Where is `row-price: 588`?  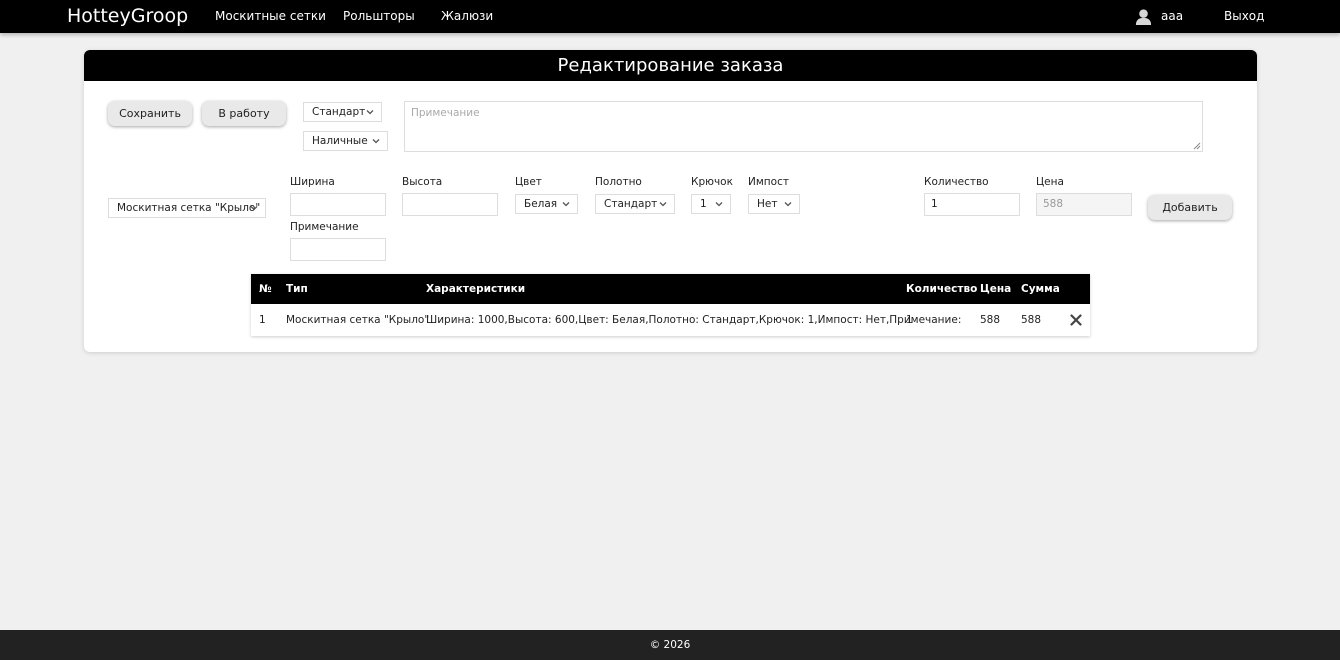
row-price: 588 is located at coordinates (990, 320).